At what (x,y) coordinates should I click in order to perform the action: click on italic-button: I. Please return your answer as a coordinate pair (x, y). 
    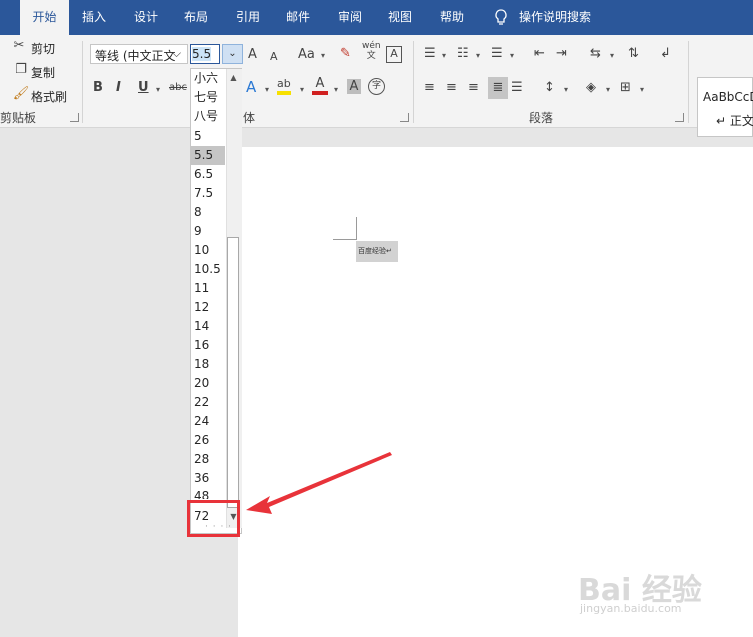
    Looking at the image, I should click on (118, 88).